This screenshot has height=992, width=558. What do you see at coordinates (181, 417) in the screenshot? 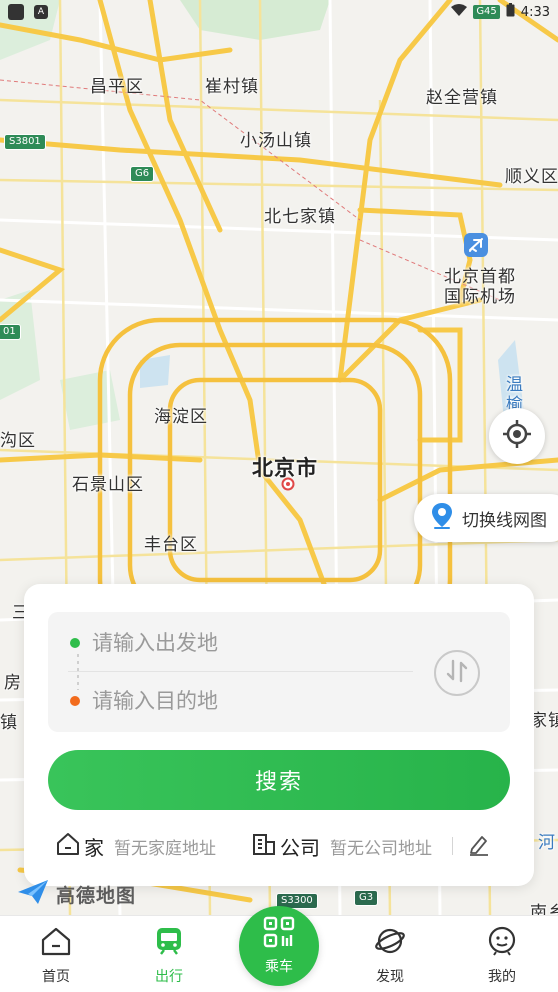
I see `map-label-haidian: 海淀区` at bounding box center [181, 417].